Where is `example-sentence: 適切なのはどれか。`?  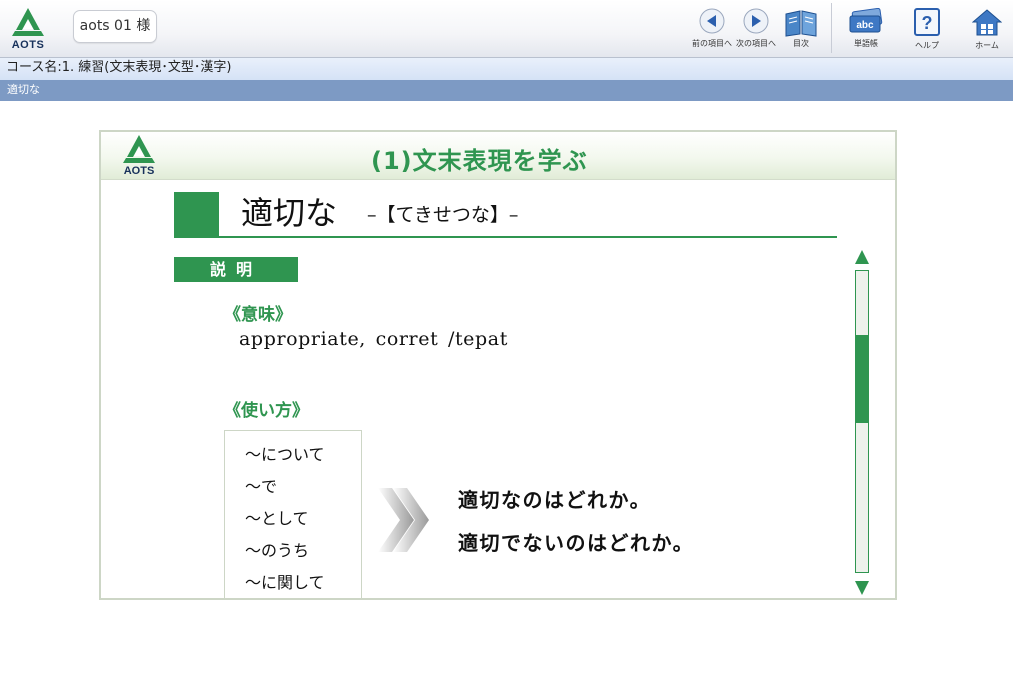
example-sentence: 適切なのはどれか。 is located at coordinates (555, 500).